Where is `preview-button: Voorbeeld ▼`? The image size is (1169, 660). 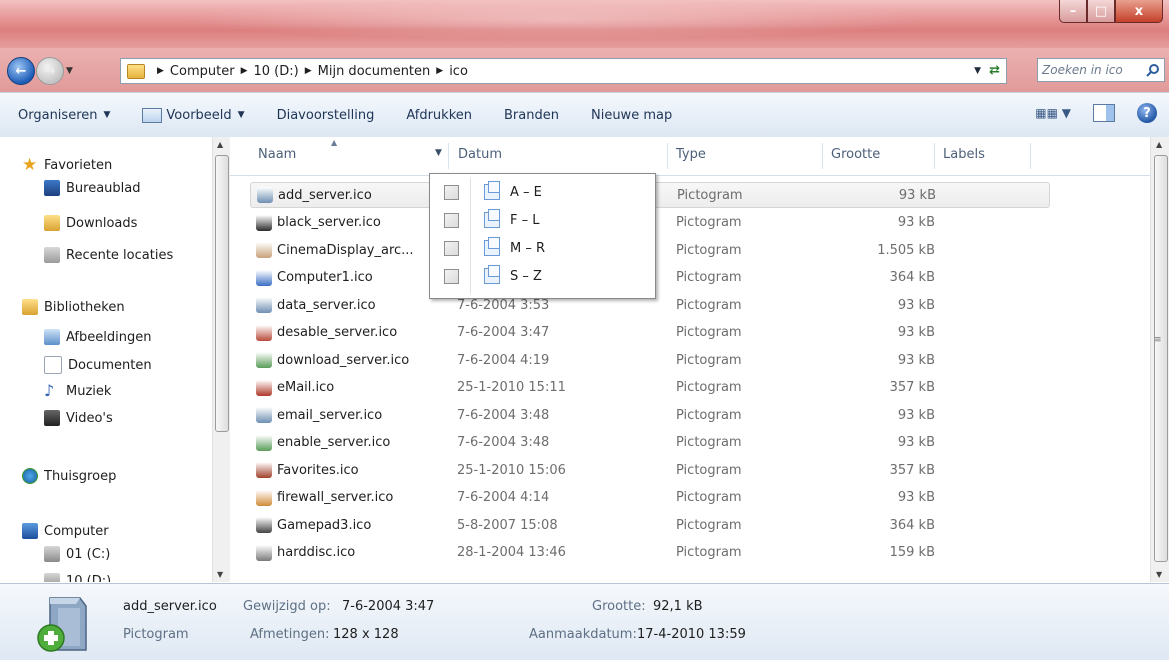 preview-button: Voorbeeld ▼ is located at coordinates (193, 115).